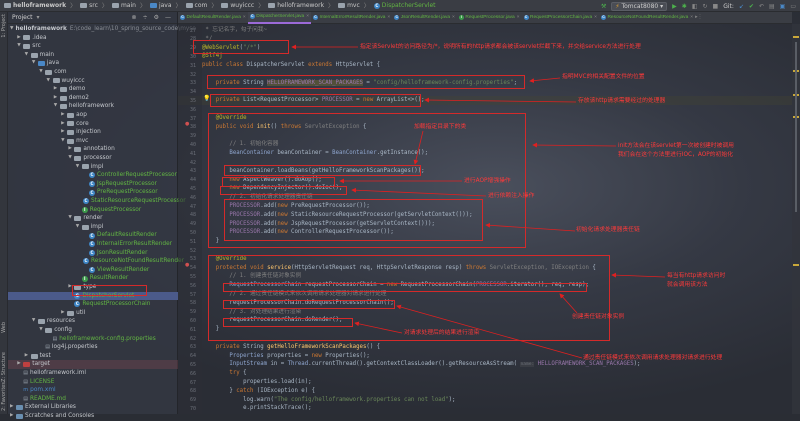 Image resolution: width=800 pixels, height=421 pixels. Describe the element at coordinates (424, 18) in the screenshot. I see `tab-jsonresultrender: C JsonResultRender.java ×` at that location.